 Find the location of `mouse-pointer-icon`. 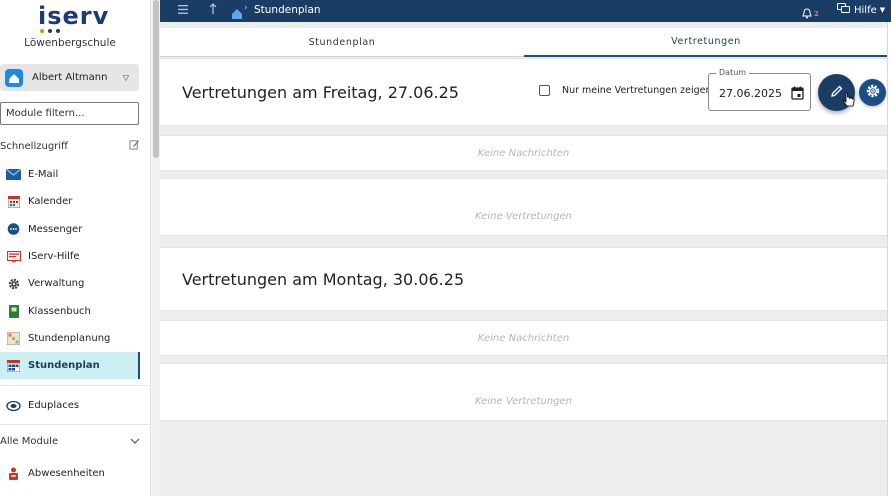

mouse-pointer-icon is located at coordinates (849, 101).